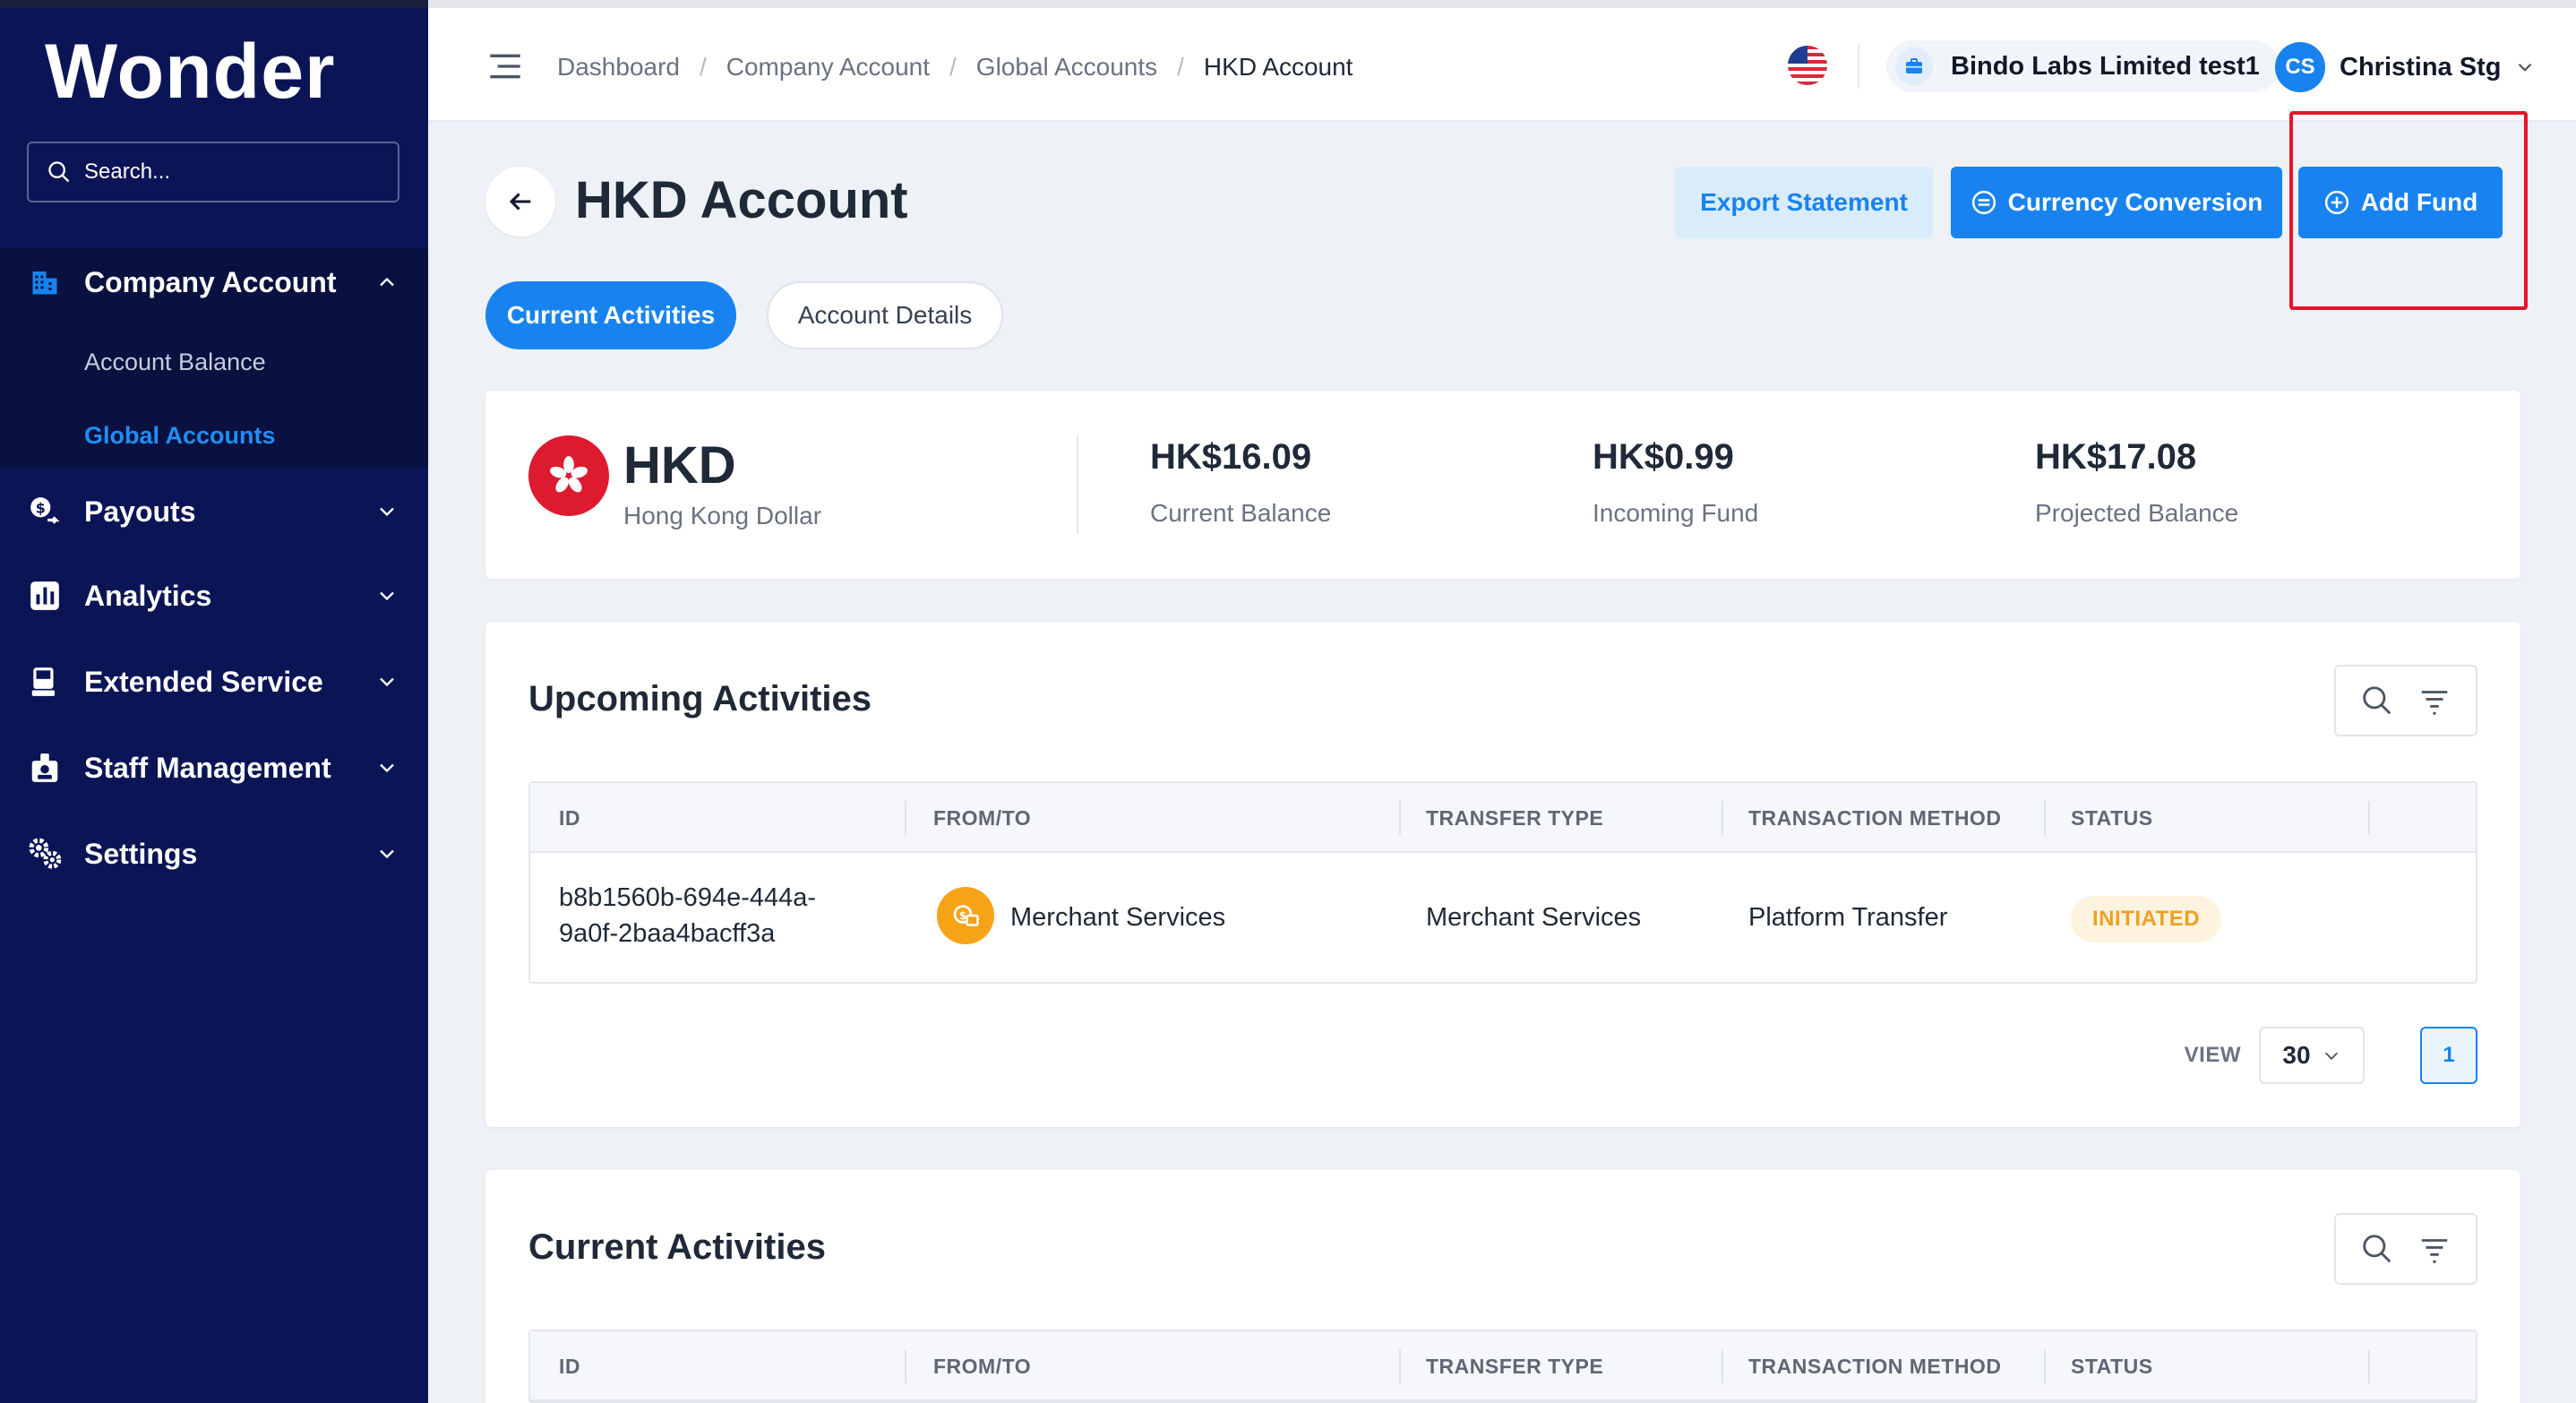  I want to click on arrow-left-icon, so click(520, 202).